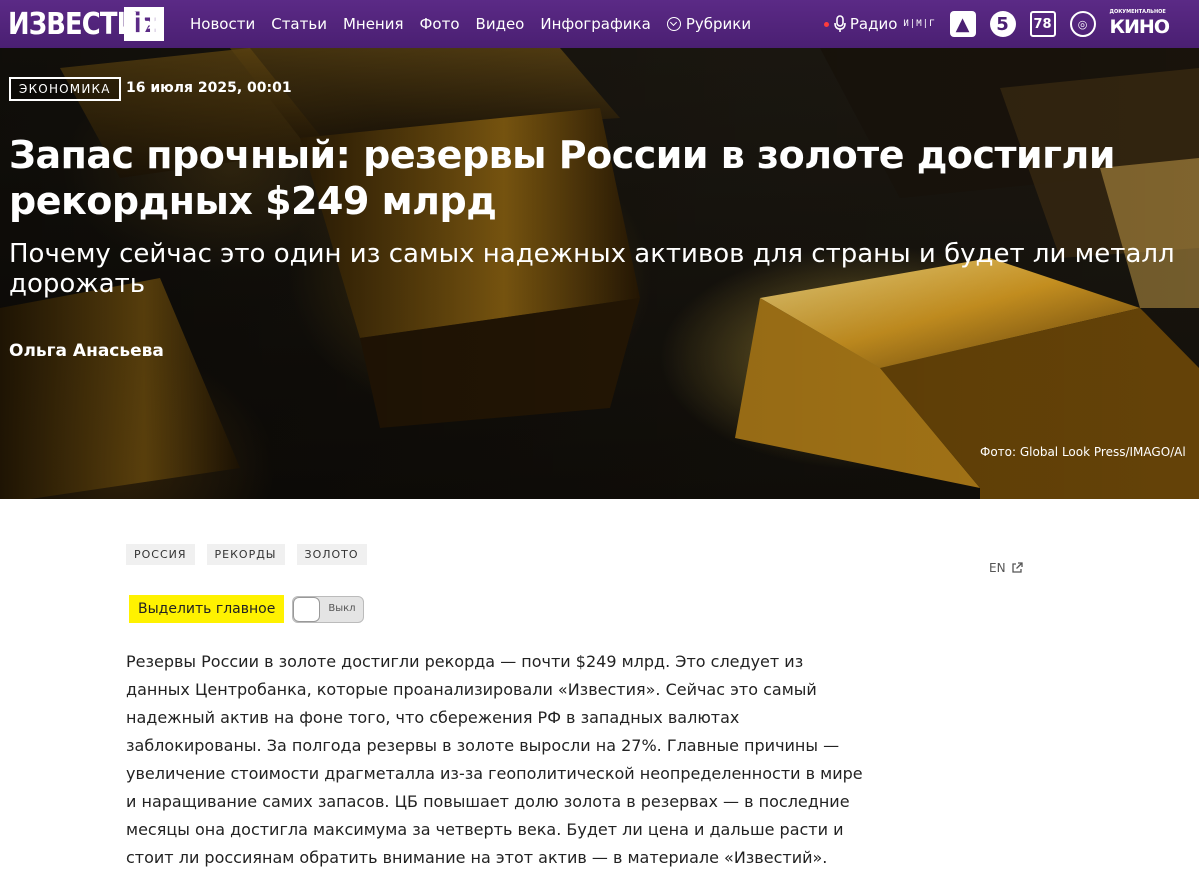 The image size is (1199, 875). Describe the element at coordinates (500, 24) in the screenshot. I see `nav-item-video: Видео` at that location.